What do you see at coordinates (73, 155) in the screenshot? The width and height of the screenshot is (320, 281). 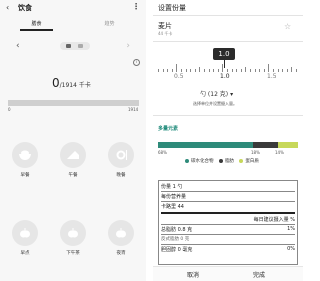 I see `cake-slice-icon` at bounding box center [73, 155].